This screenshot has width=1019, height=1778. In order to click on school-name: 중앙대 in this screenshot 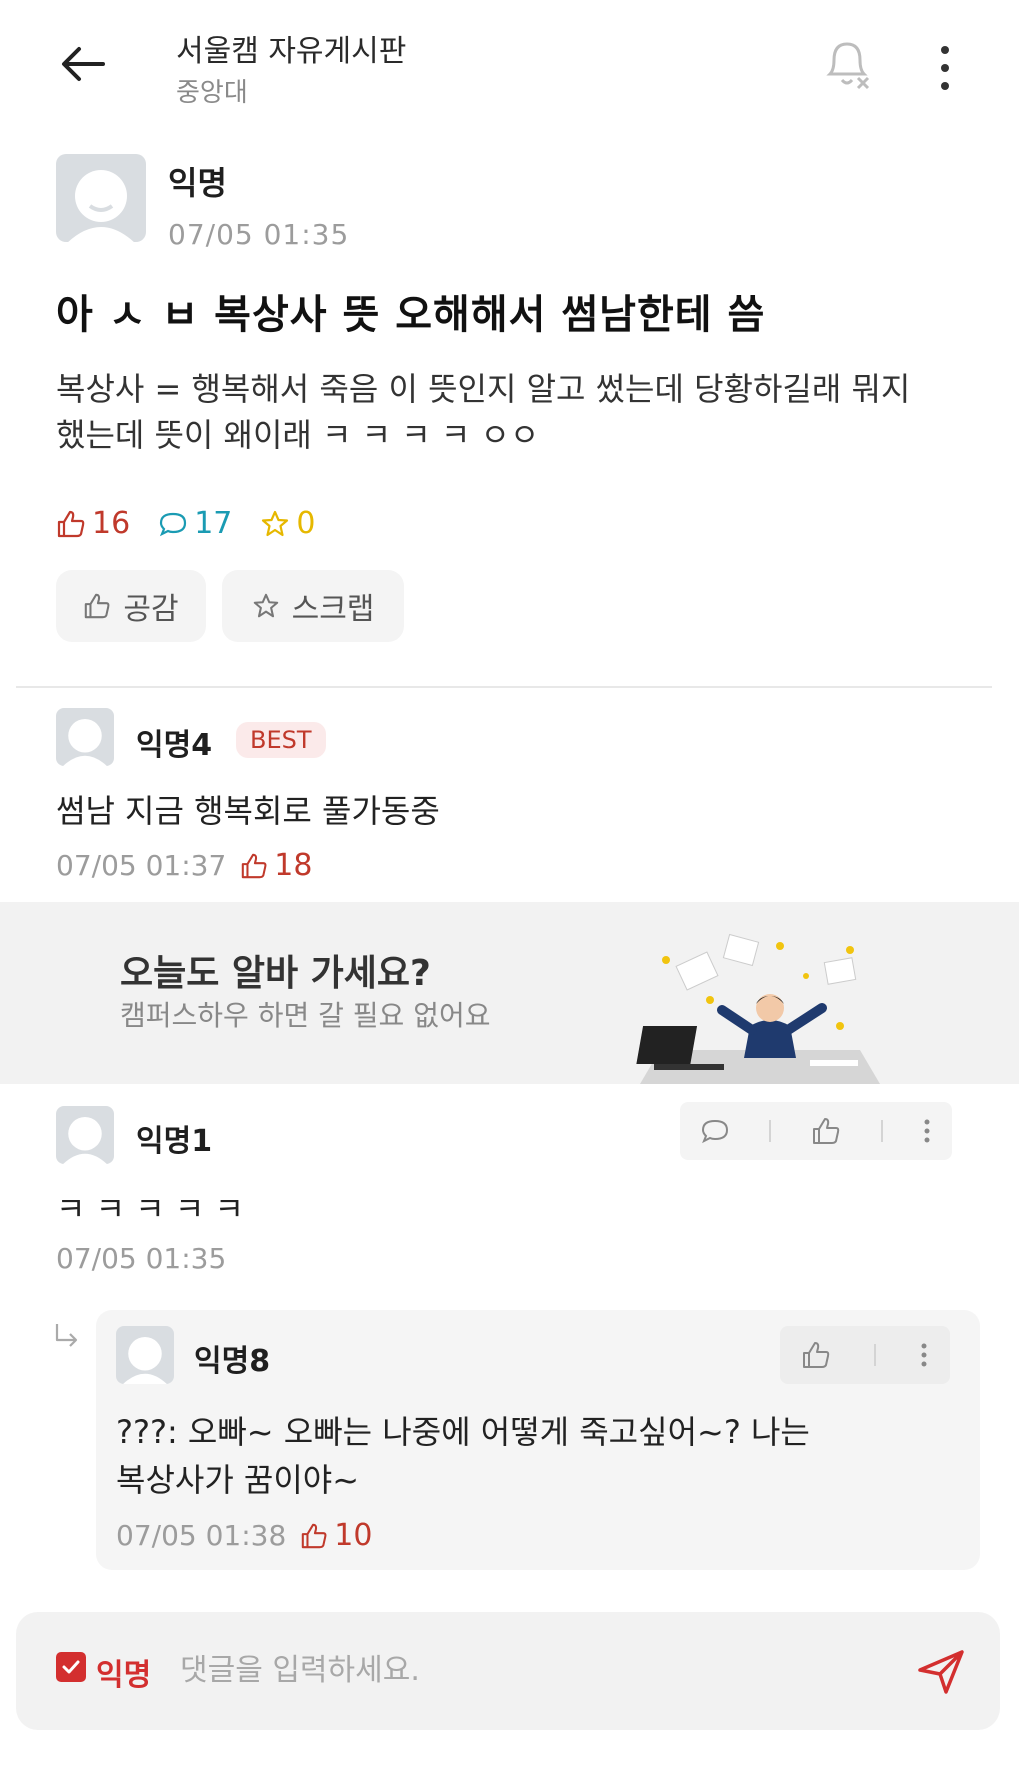, I will do `click(212, 93)`.